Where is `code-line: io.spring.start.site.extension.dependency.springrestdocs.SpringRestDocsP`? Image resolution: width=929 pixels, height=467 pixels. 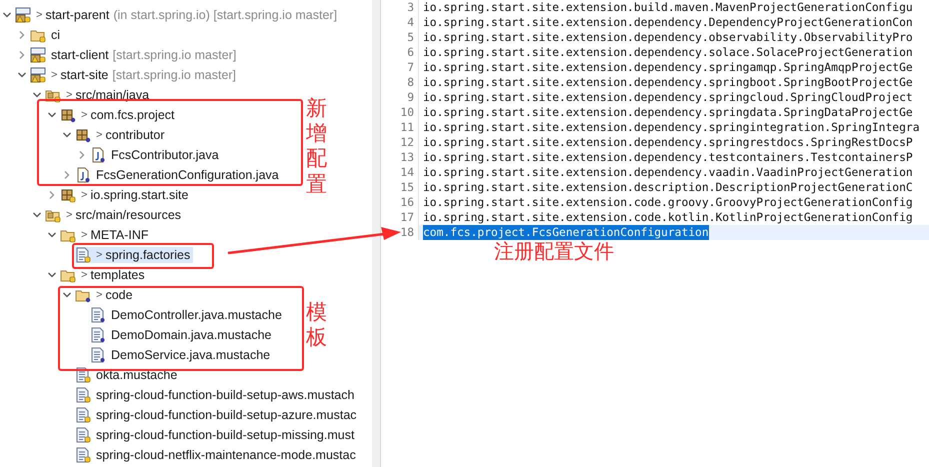
code-line: io.spring.start.site.extension.dependency.springrestdocs.SpringRestDocsP is located at coordinates (668, 142).